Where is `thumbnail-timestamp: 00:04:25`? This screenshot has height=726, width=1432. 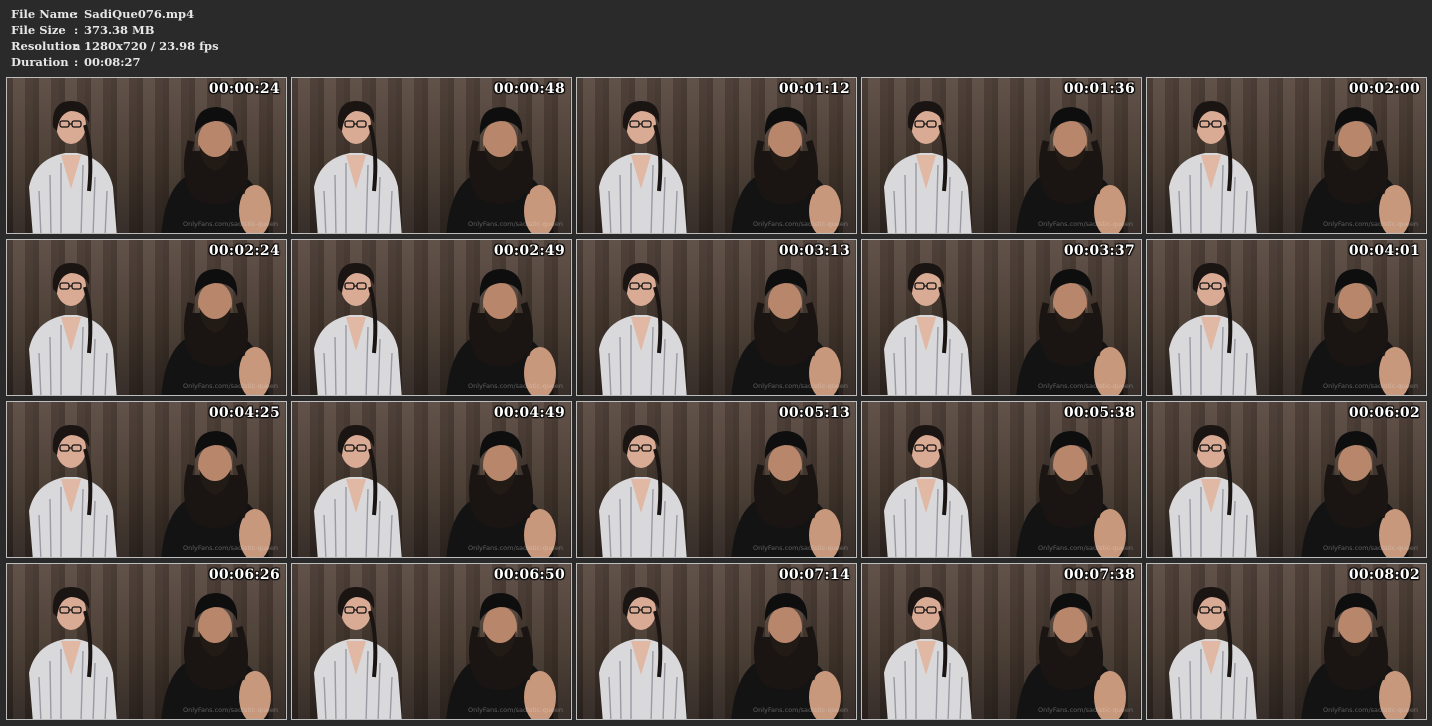 thumbnail-timestamp: 00:04:25 is located at coordinates (244, 413).